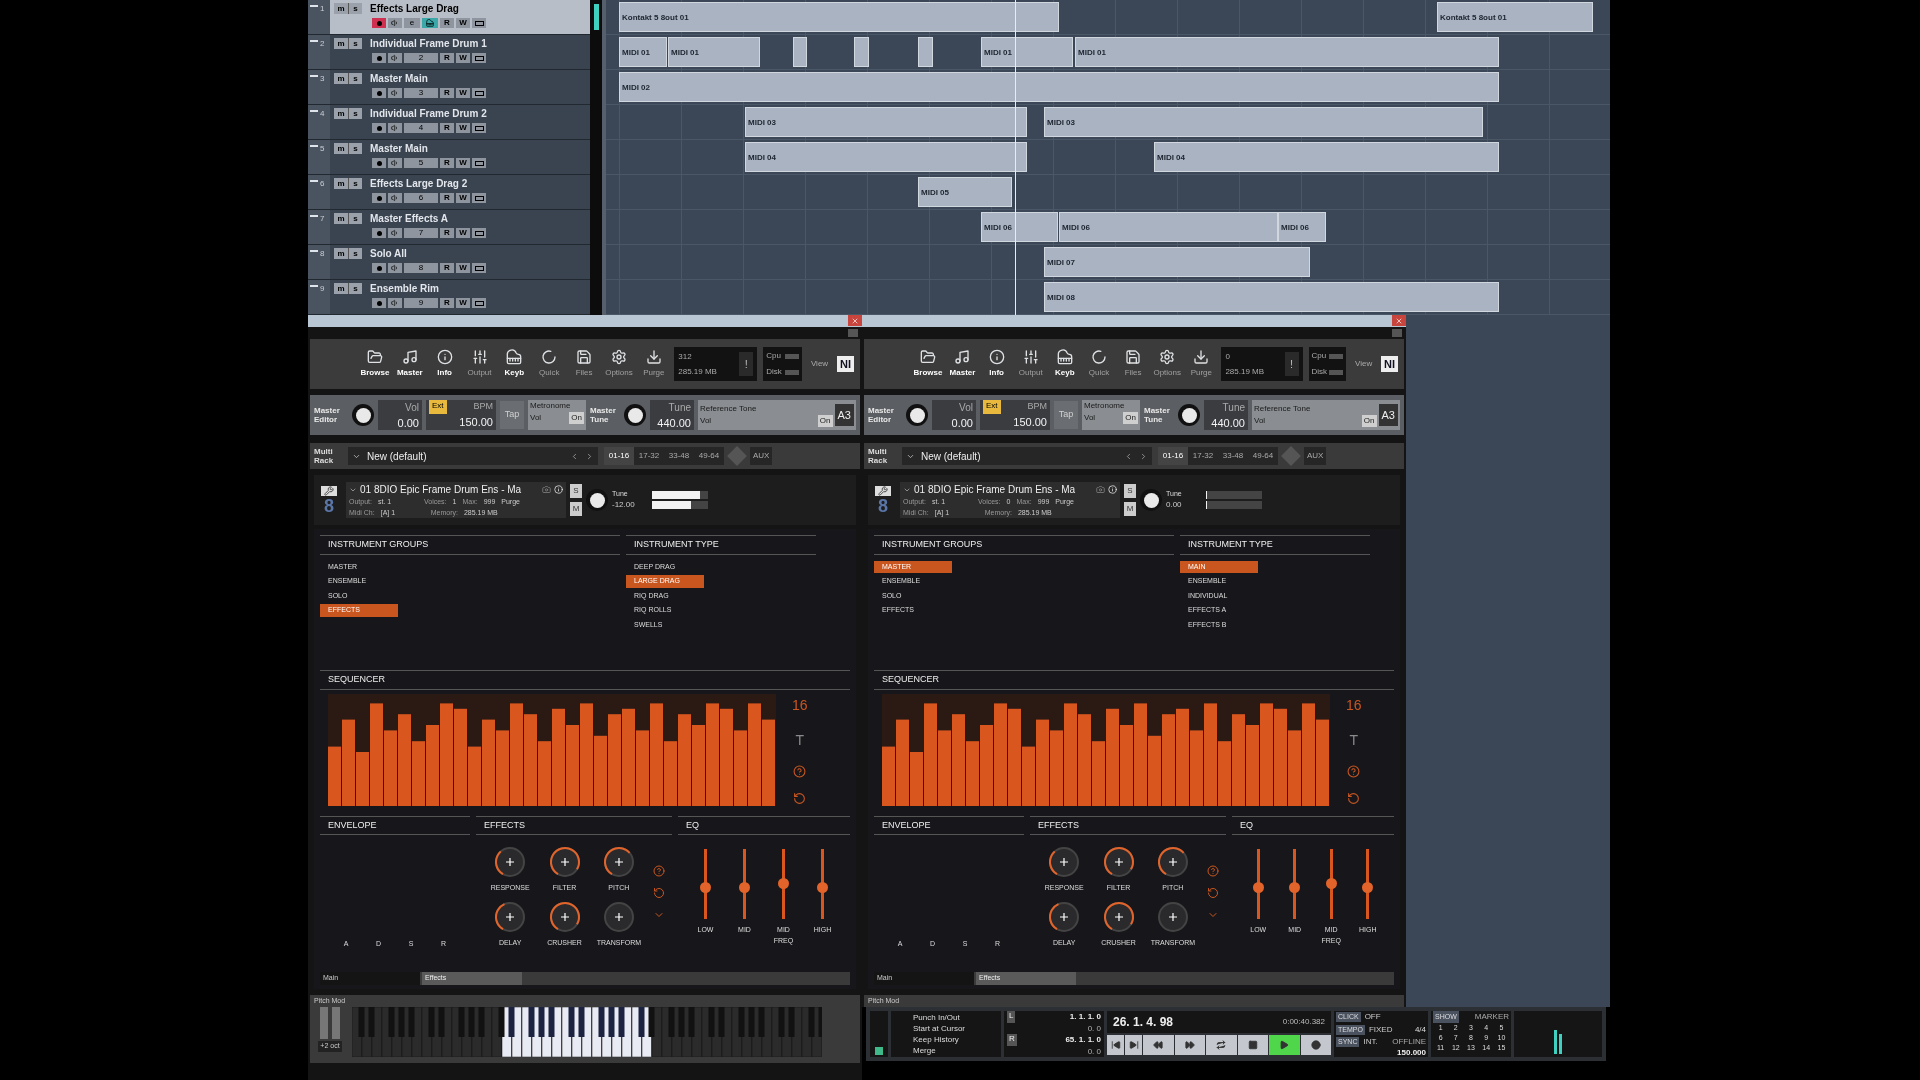 The width and height of the screenshot is (1920, 1080). Describe the element at coordinates (576, 418) in the screenshot. I see `metronome-on-button: On` at that location.